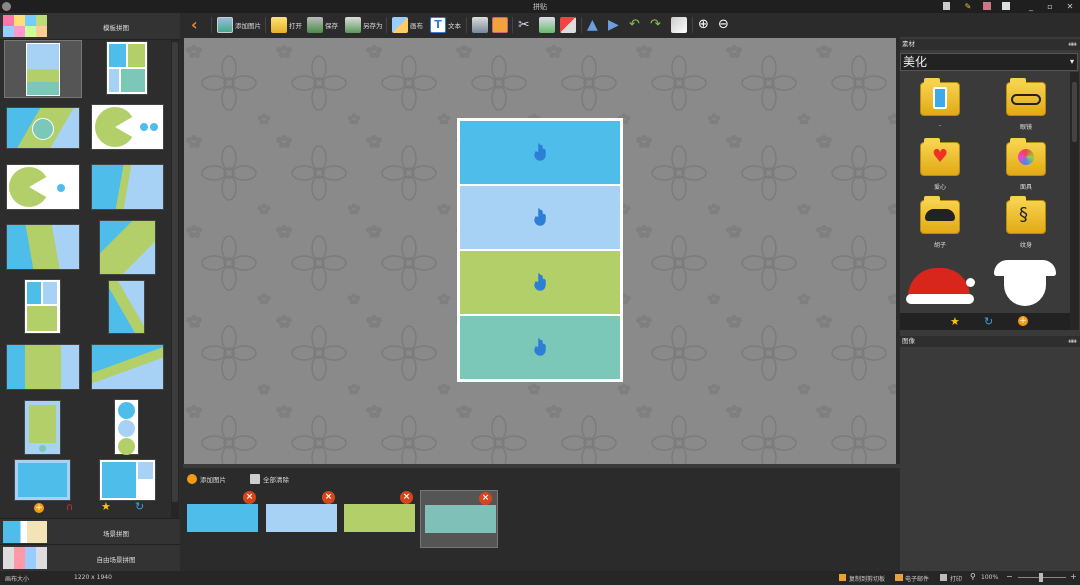 This screenshot has width=1080, height=585. What do you see at coordinates (973, 576) in the screenshot?
I see `zoom-icon: ⚲` at bounding box center [973, 576].